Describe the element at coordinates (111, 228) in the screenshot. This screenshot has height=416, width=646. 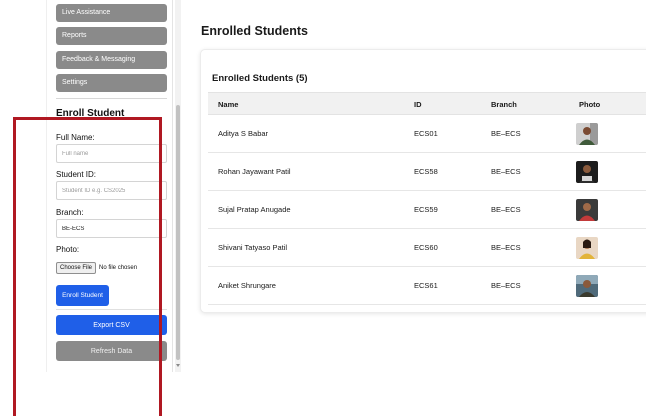
I see `branch-input` at that location.